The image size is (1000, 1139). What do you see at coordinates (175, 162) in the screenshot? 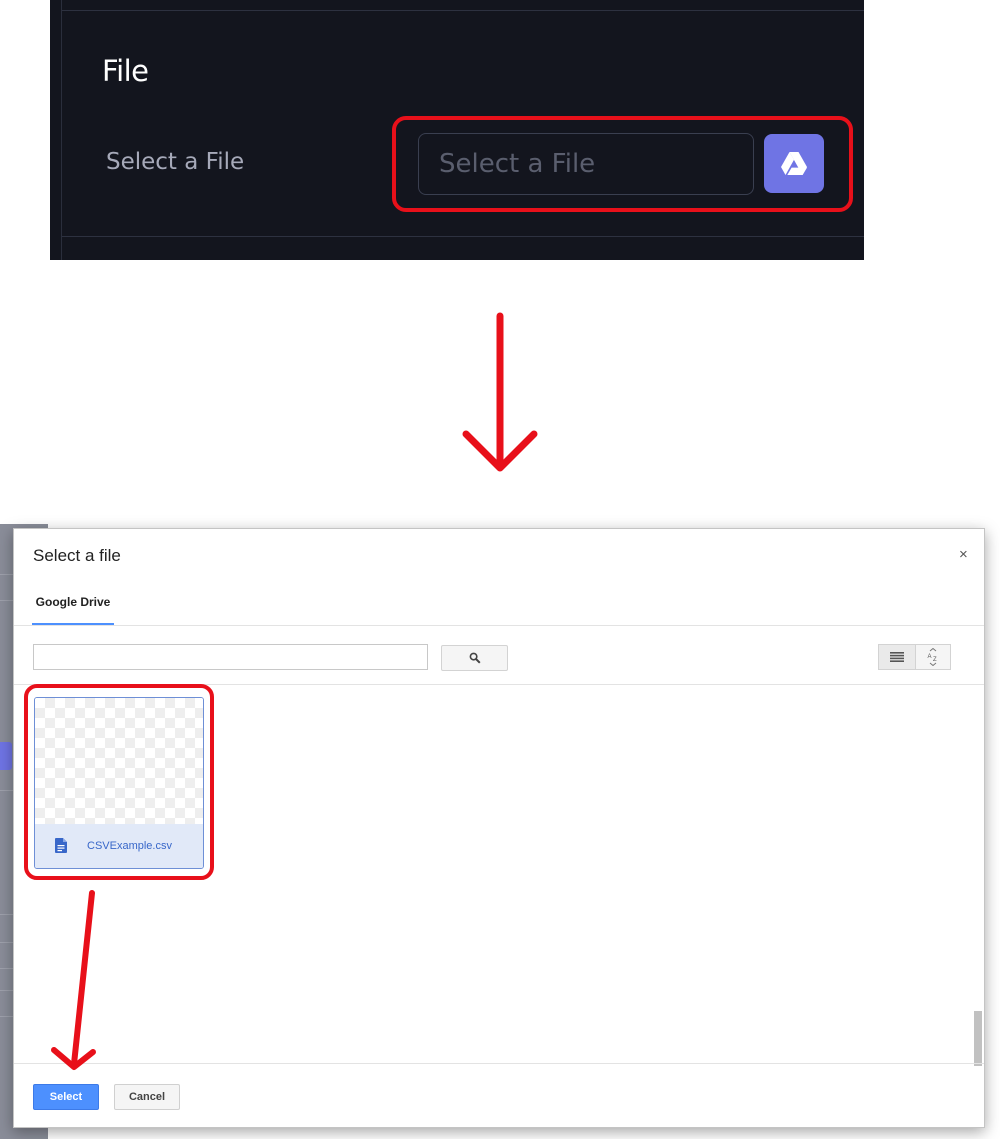
I see `select-file-label: Select a File` at bounding box center [175, 162].